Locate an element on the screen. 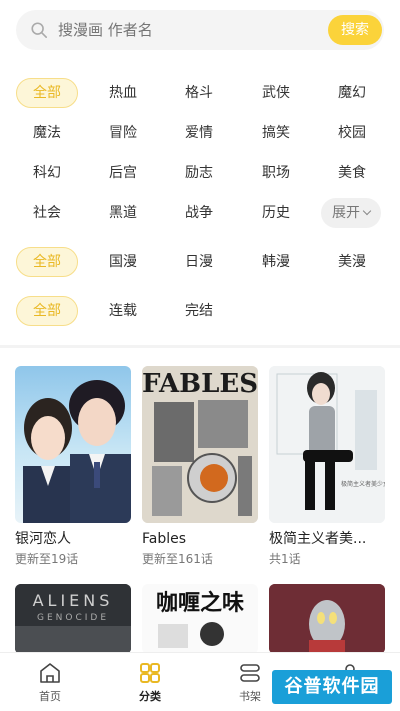  aliens-subtitle: GENOCIDE is located at coordinates (73, 618).